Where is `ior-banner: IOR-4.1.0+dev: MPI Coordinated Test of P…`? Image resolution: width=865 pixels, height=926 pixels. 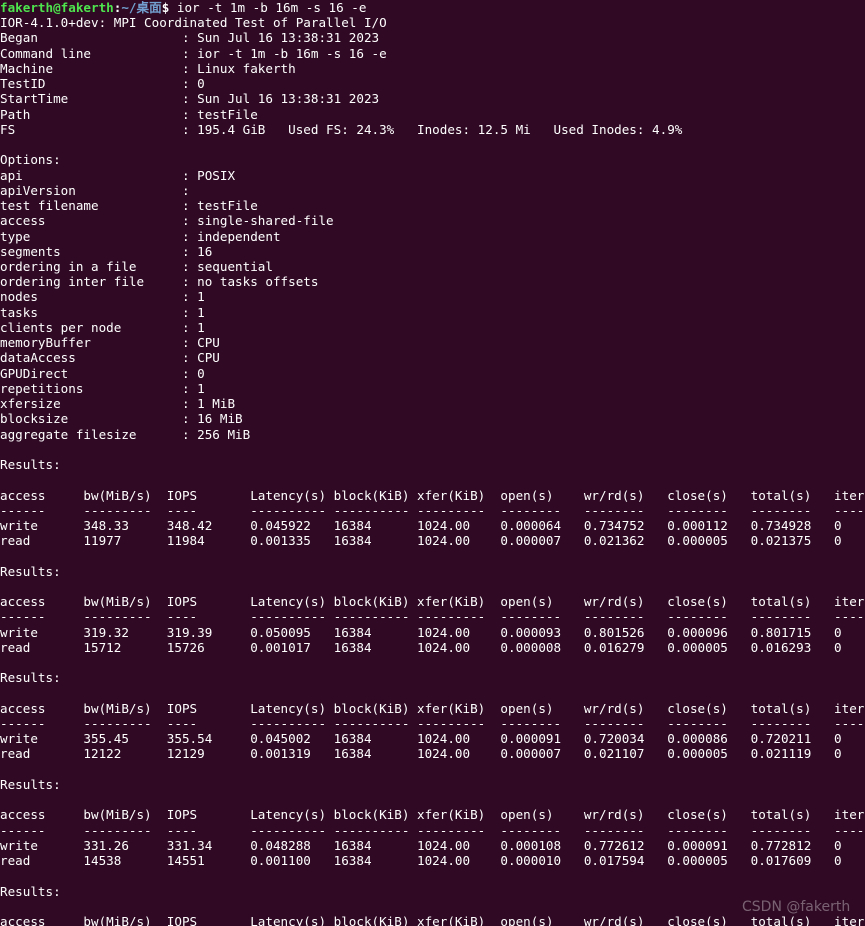 ior-banner: IOR-4.1.0+dev: MPI Coordinated Test of P… is located at coordinates (193, 23).